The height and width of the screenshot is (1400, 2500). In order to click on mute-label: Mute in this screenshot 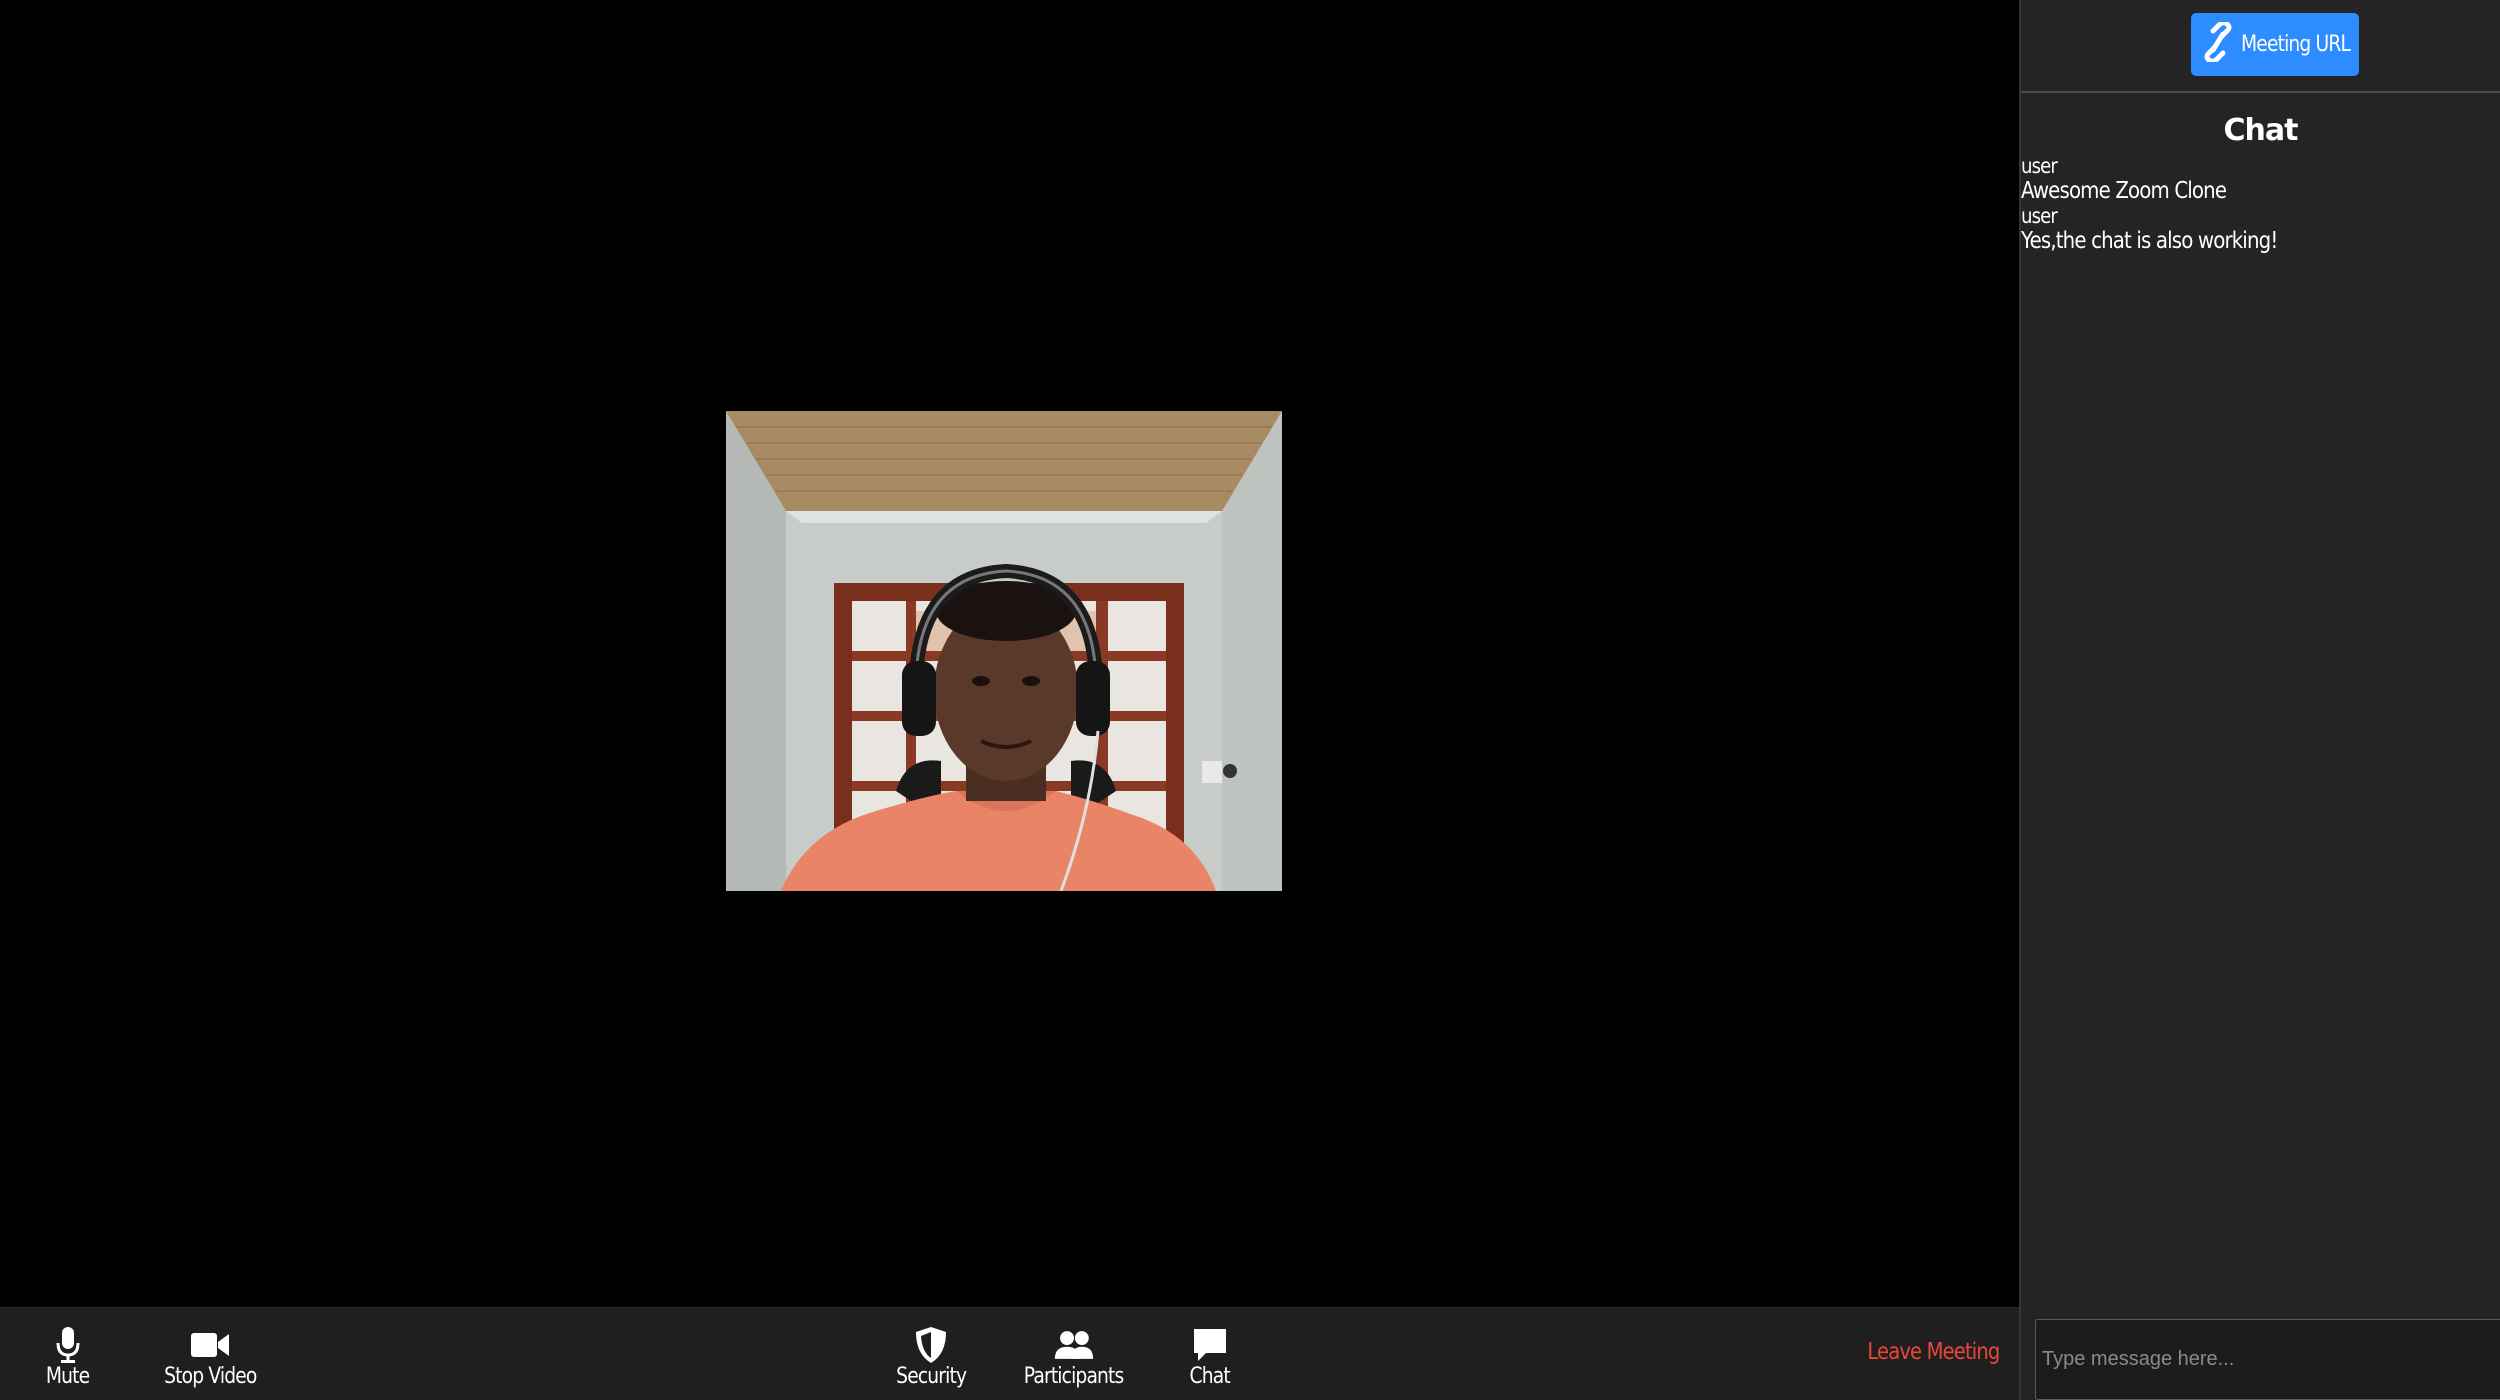, I will do `click(67, 1376)`.